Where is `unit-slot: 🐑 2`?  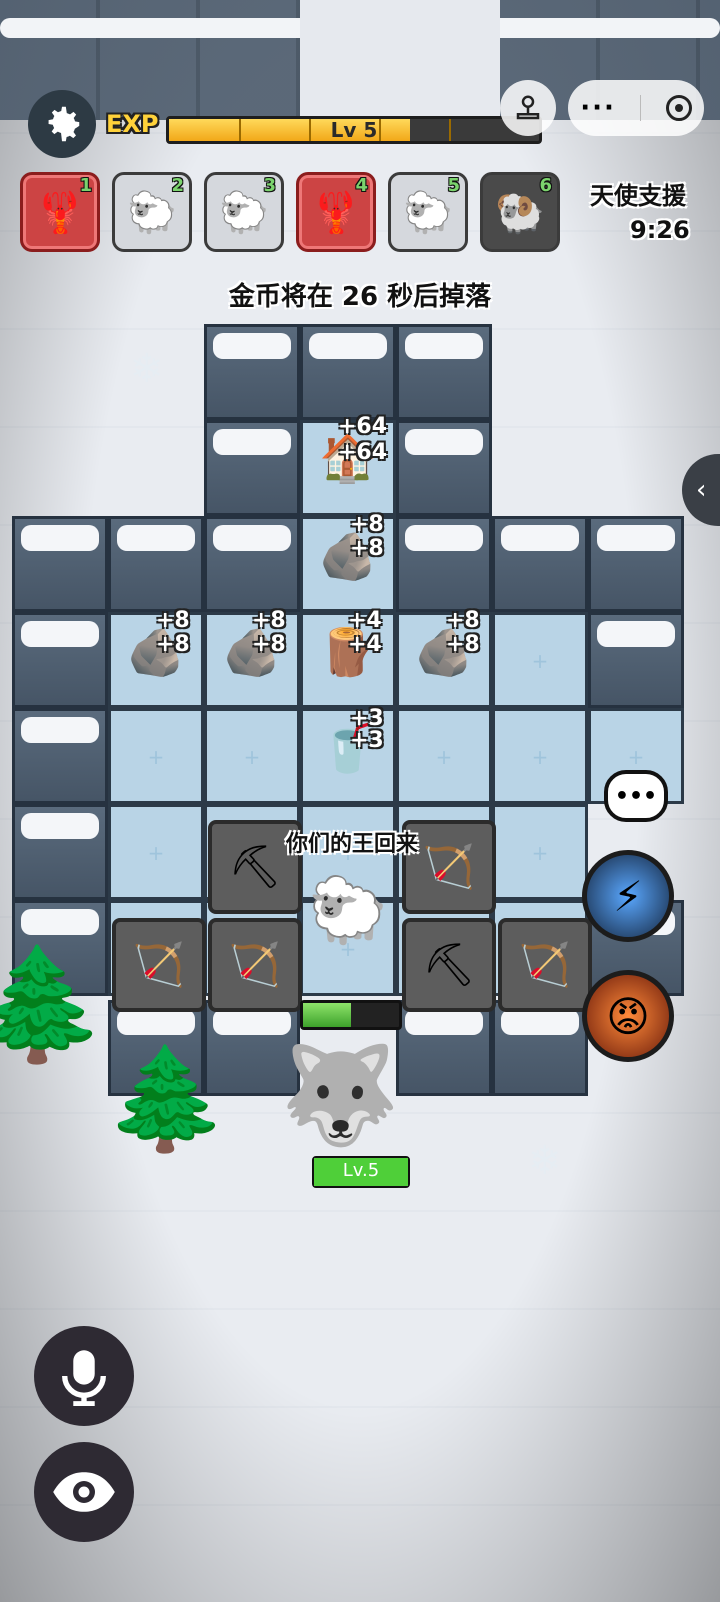 unit-slot: 🐑 2 is located at coordinates (152, 212).